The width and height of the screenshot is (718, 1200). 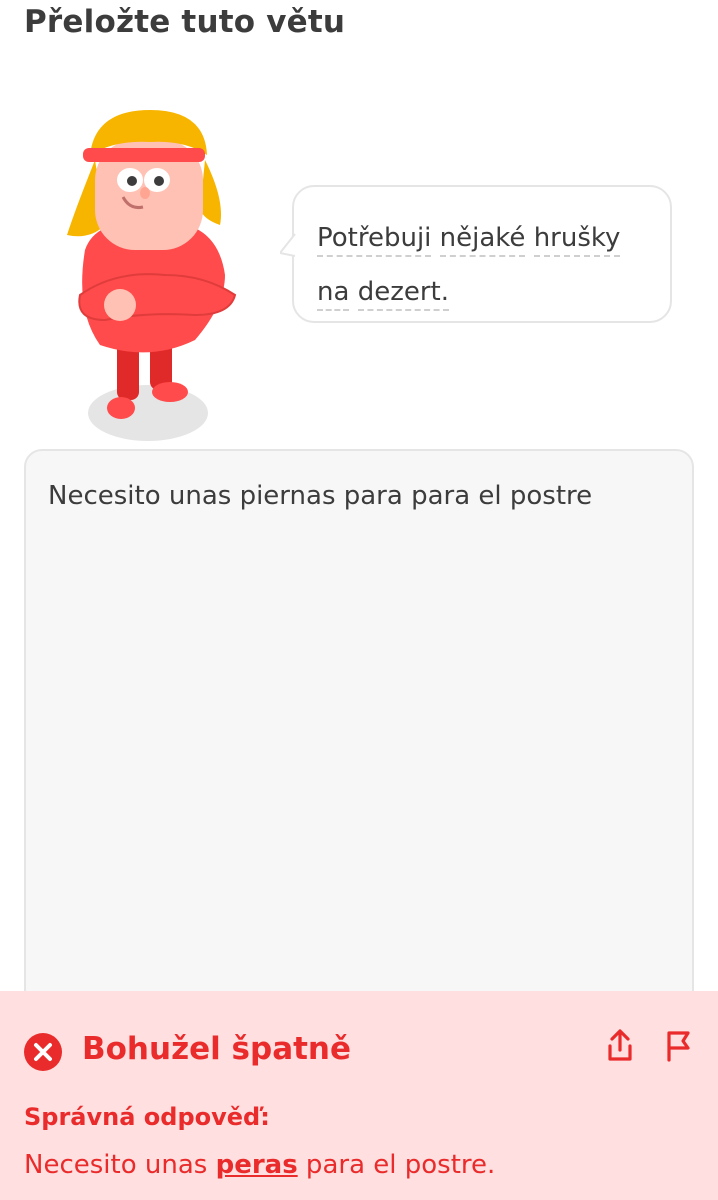 I want to click on close-circle-icon, so click(x=43, y=1052).